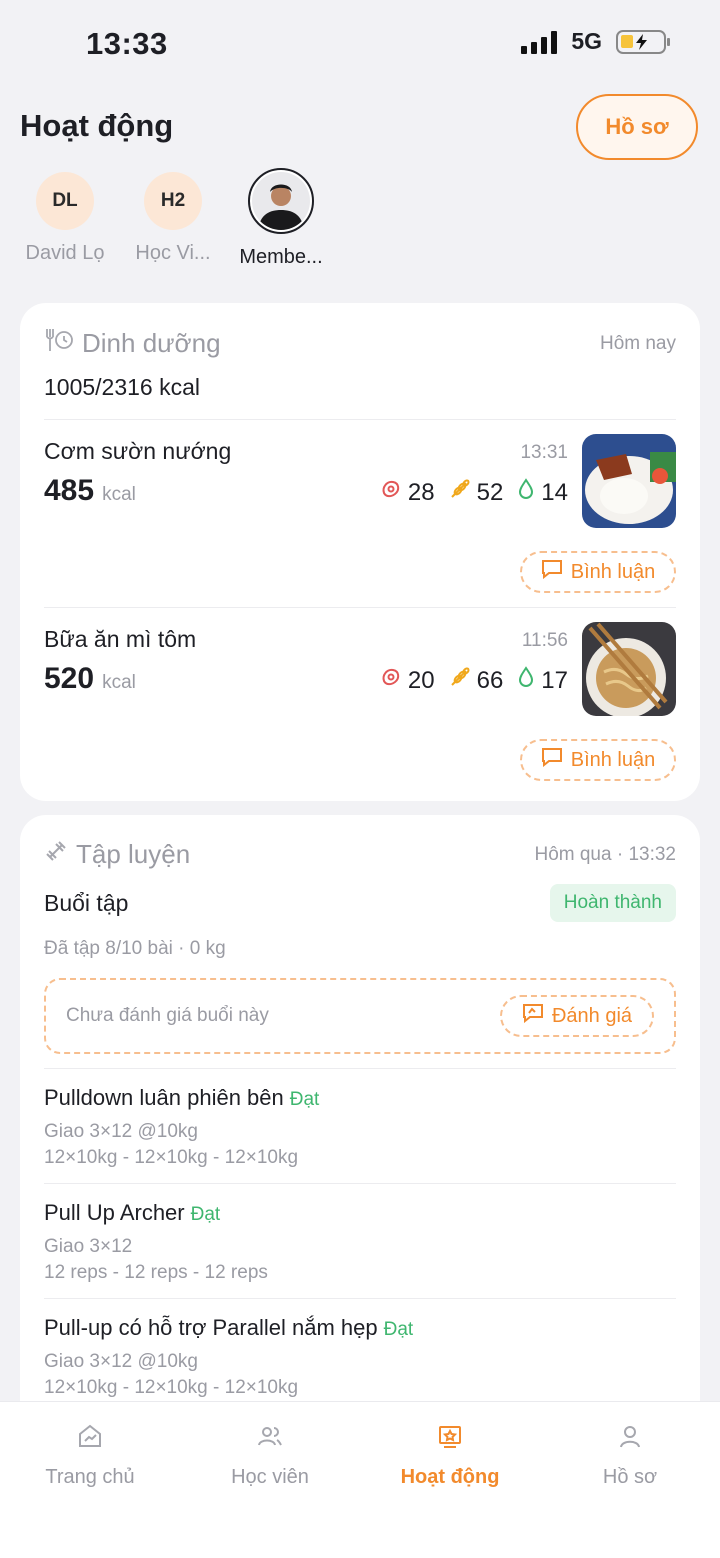 This screenshot has height=1558, width=720. Describe the element at coordinates (97, 125) in the screenshot. I see `page-title: Hoạt động` at that location.